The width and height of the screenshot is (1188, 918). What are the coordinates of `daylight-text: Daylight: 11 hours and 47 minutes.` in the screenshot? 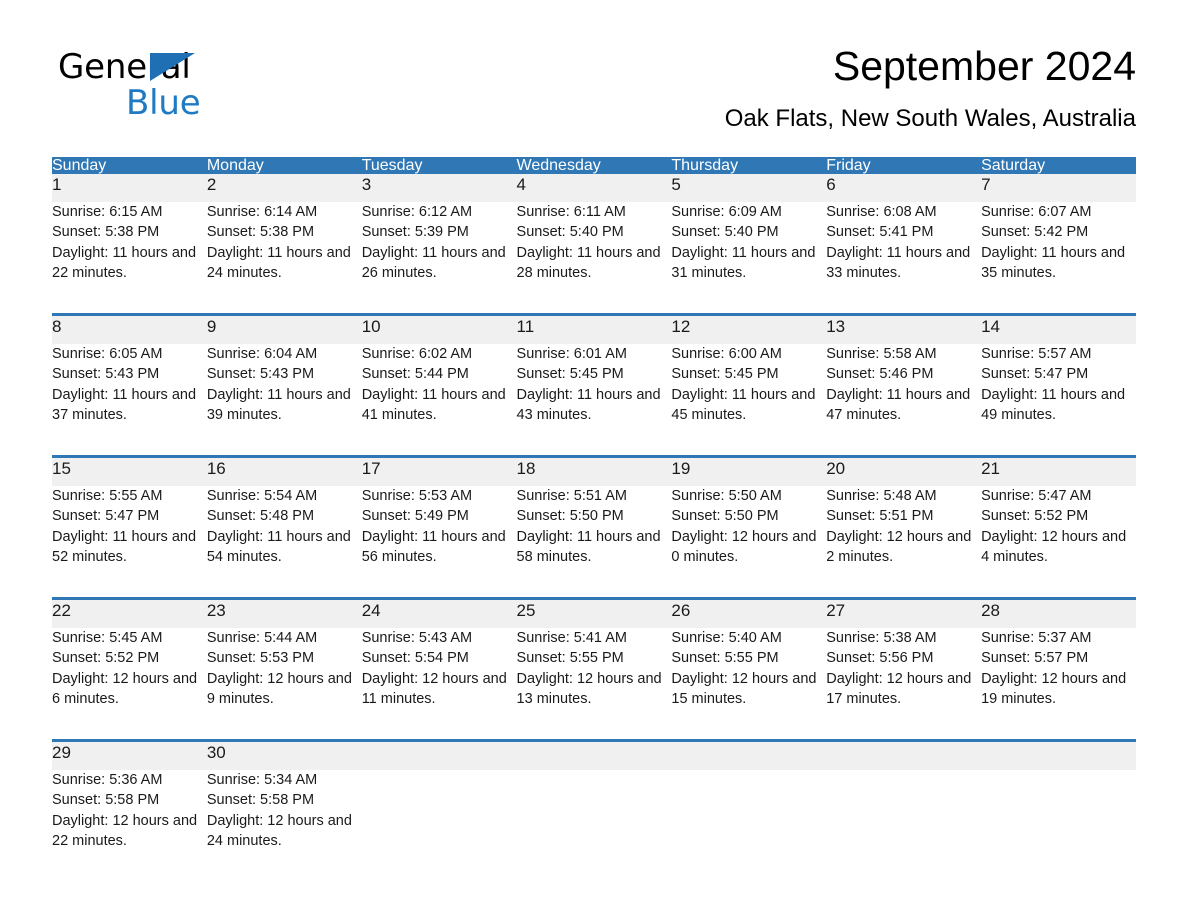 It's located at (898, 404).